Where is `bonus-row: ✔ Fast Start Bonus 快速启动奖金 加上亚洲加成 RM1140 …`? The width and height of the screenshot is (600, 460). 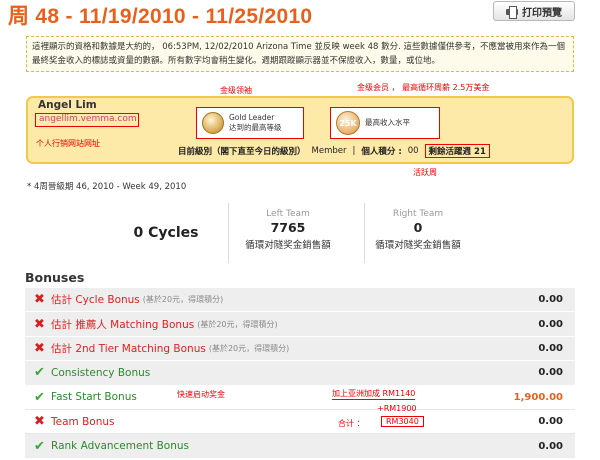 bonus-row: ✔ Fast Start Bonus 快速启动奖金 加上亚洲加成 RM1140 … is located at coordinates (300, 397).